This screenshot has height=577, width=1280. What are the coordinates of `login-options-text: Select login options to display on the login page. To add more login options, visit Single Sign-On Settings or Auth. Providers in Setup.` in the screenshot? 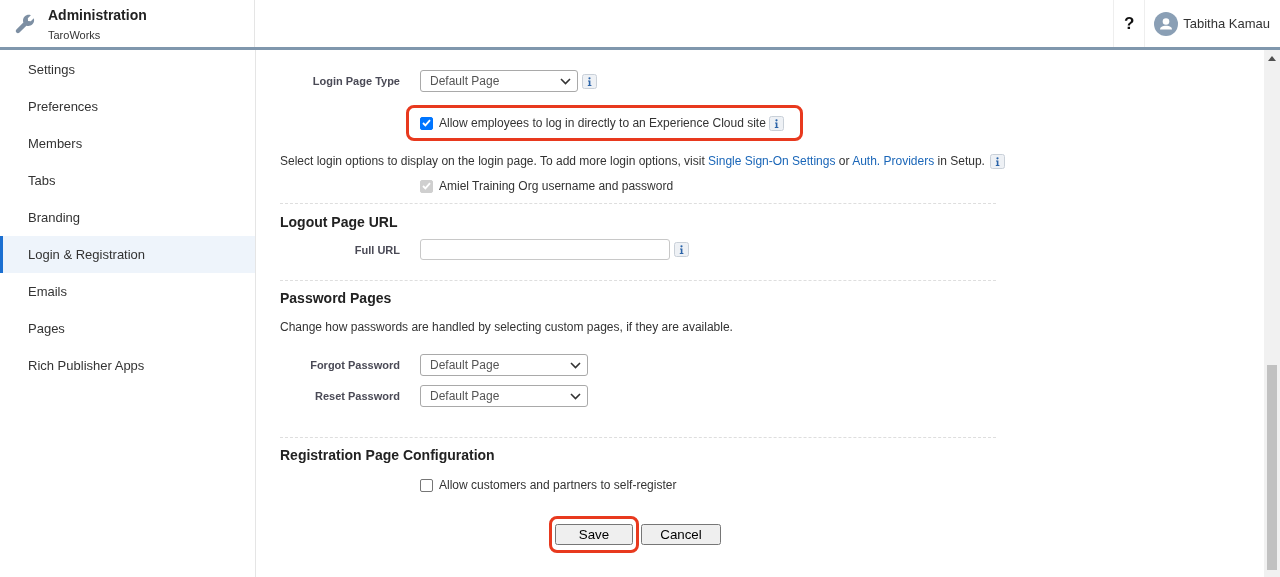 It's located at (632, 161).